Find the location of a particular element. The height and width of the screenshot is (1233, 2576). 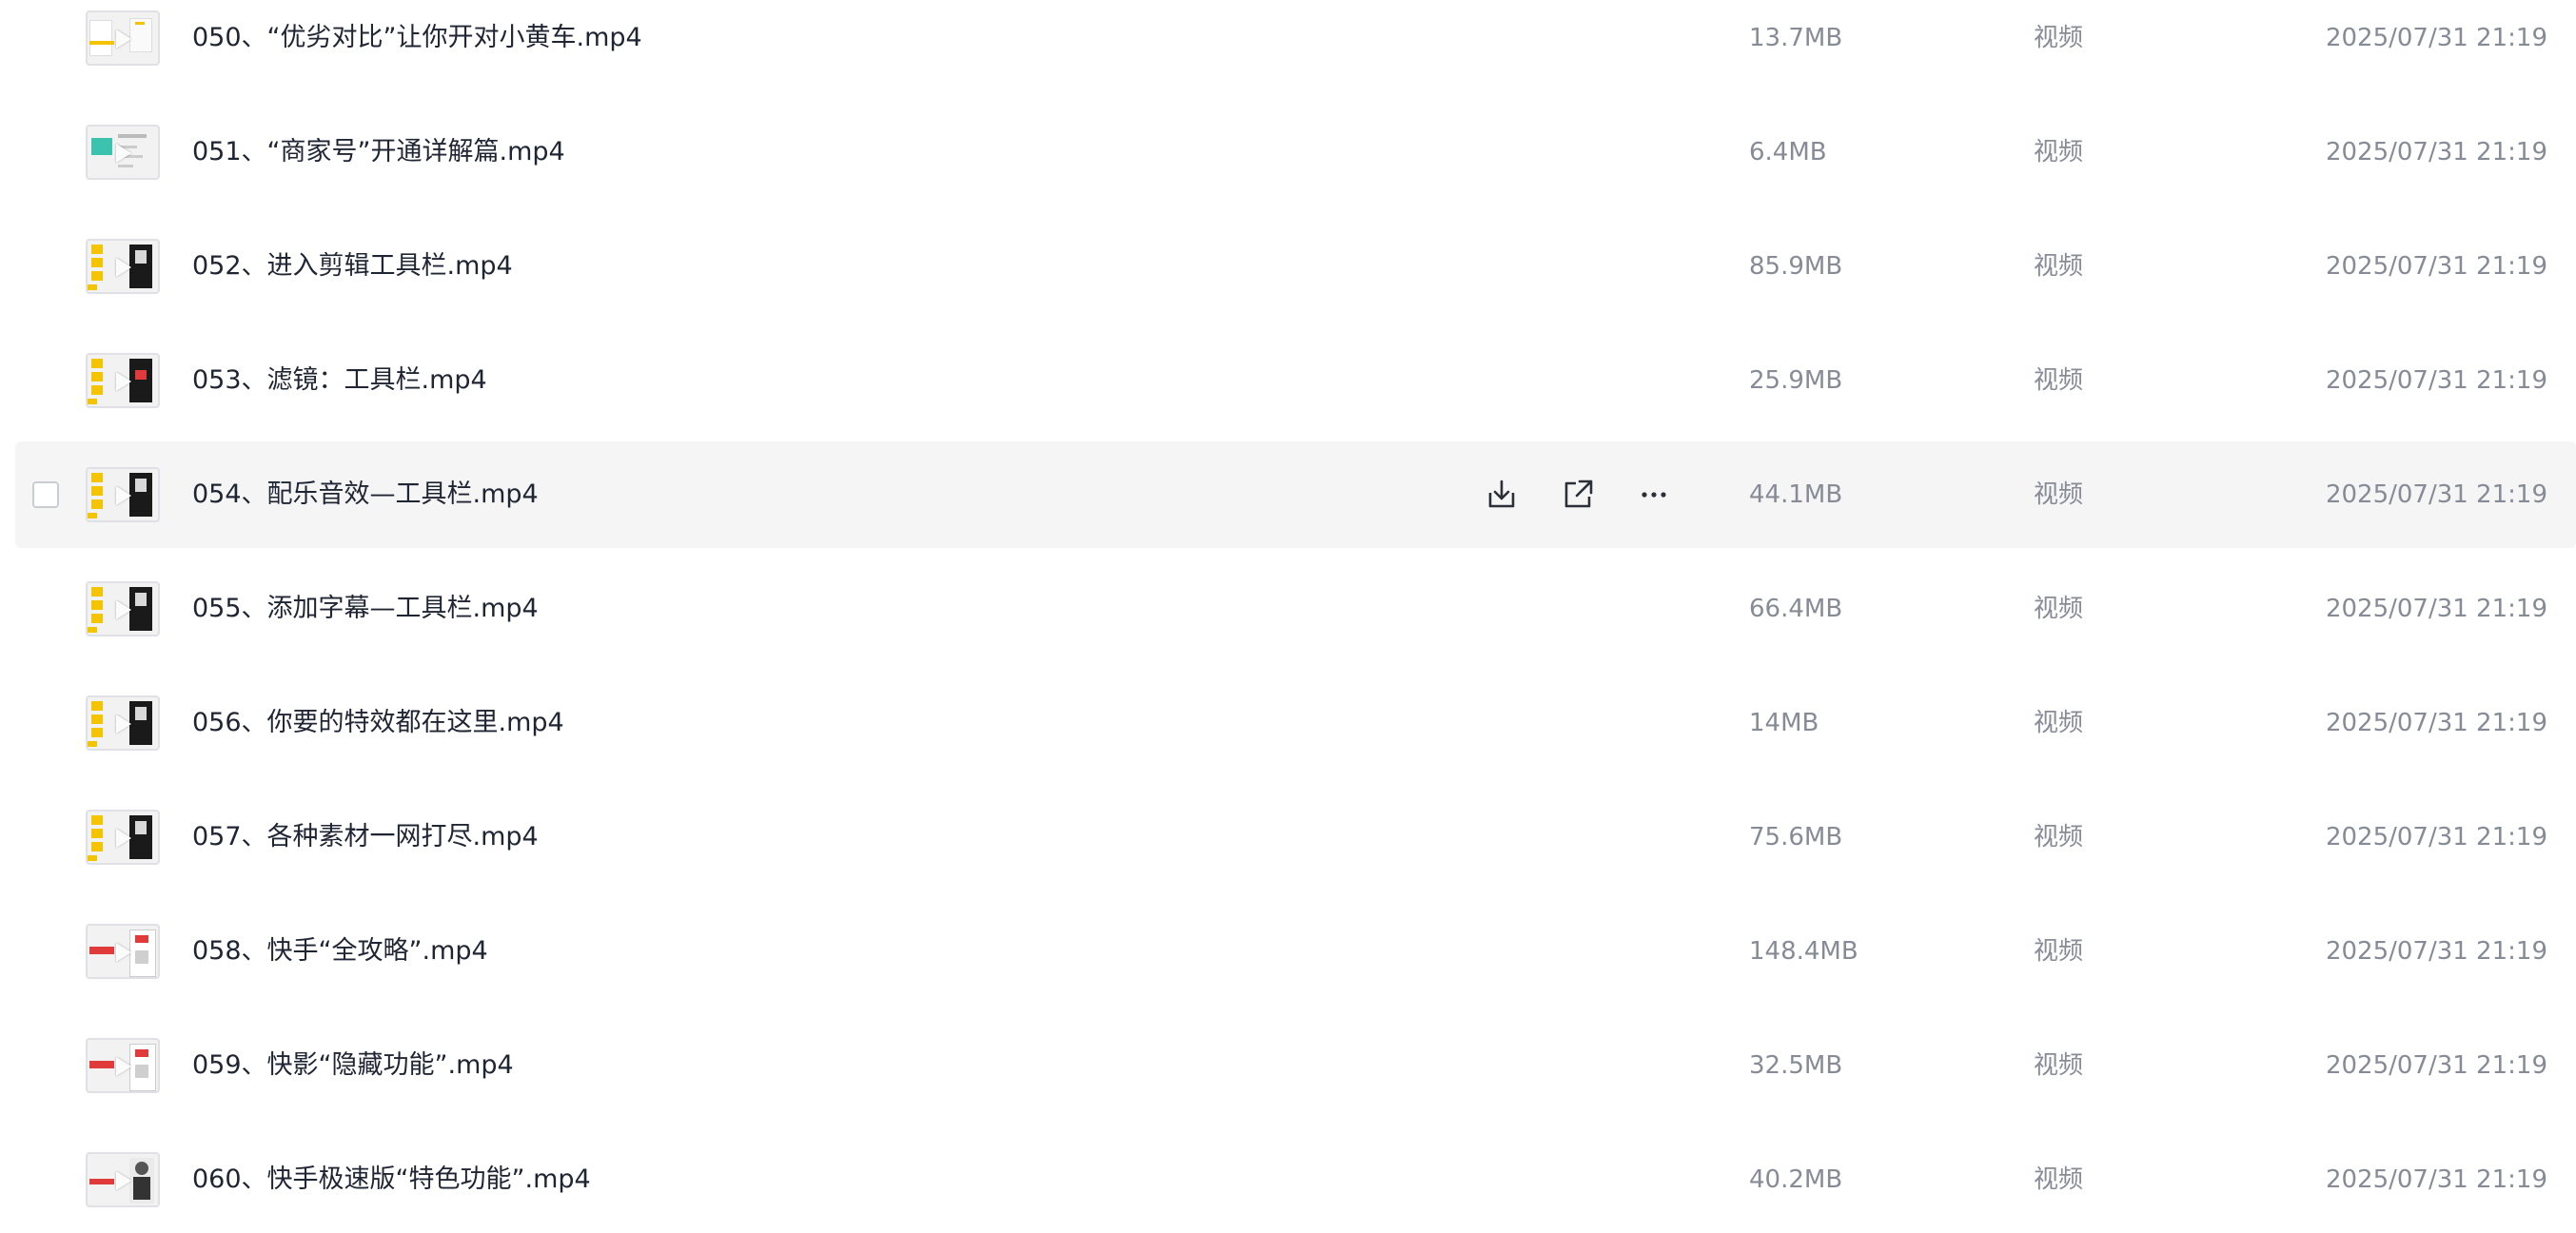

file-size: 25.9MB is located at coordinates (1796, 380).